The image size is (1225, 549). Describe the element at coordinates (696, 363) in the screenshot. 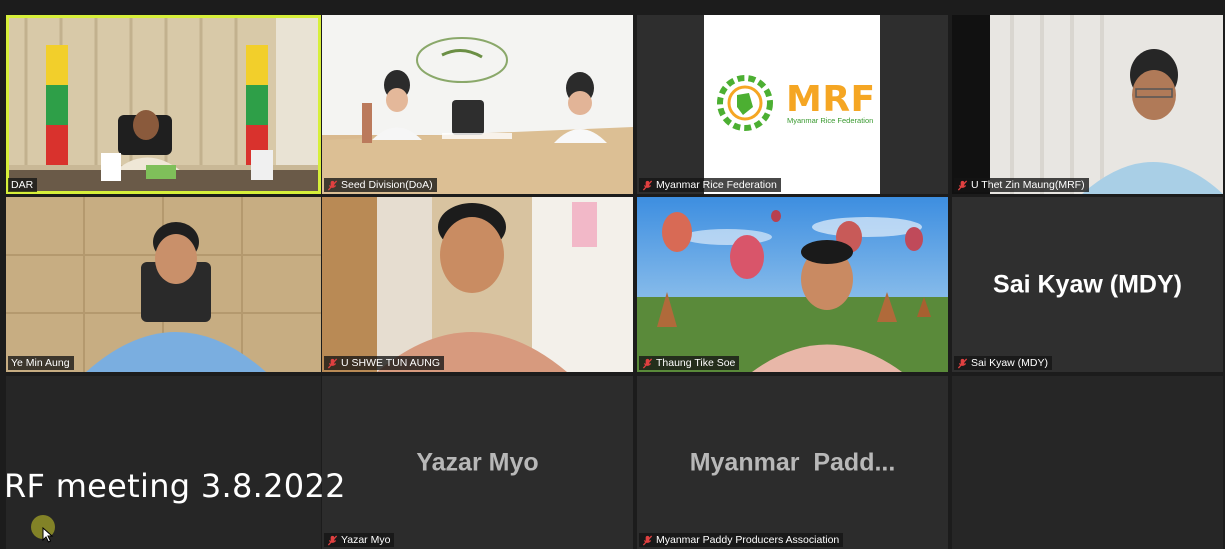

I see `participant-name: Thaung Tike Soe` at that location.